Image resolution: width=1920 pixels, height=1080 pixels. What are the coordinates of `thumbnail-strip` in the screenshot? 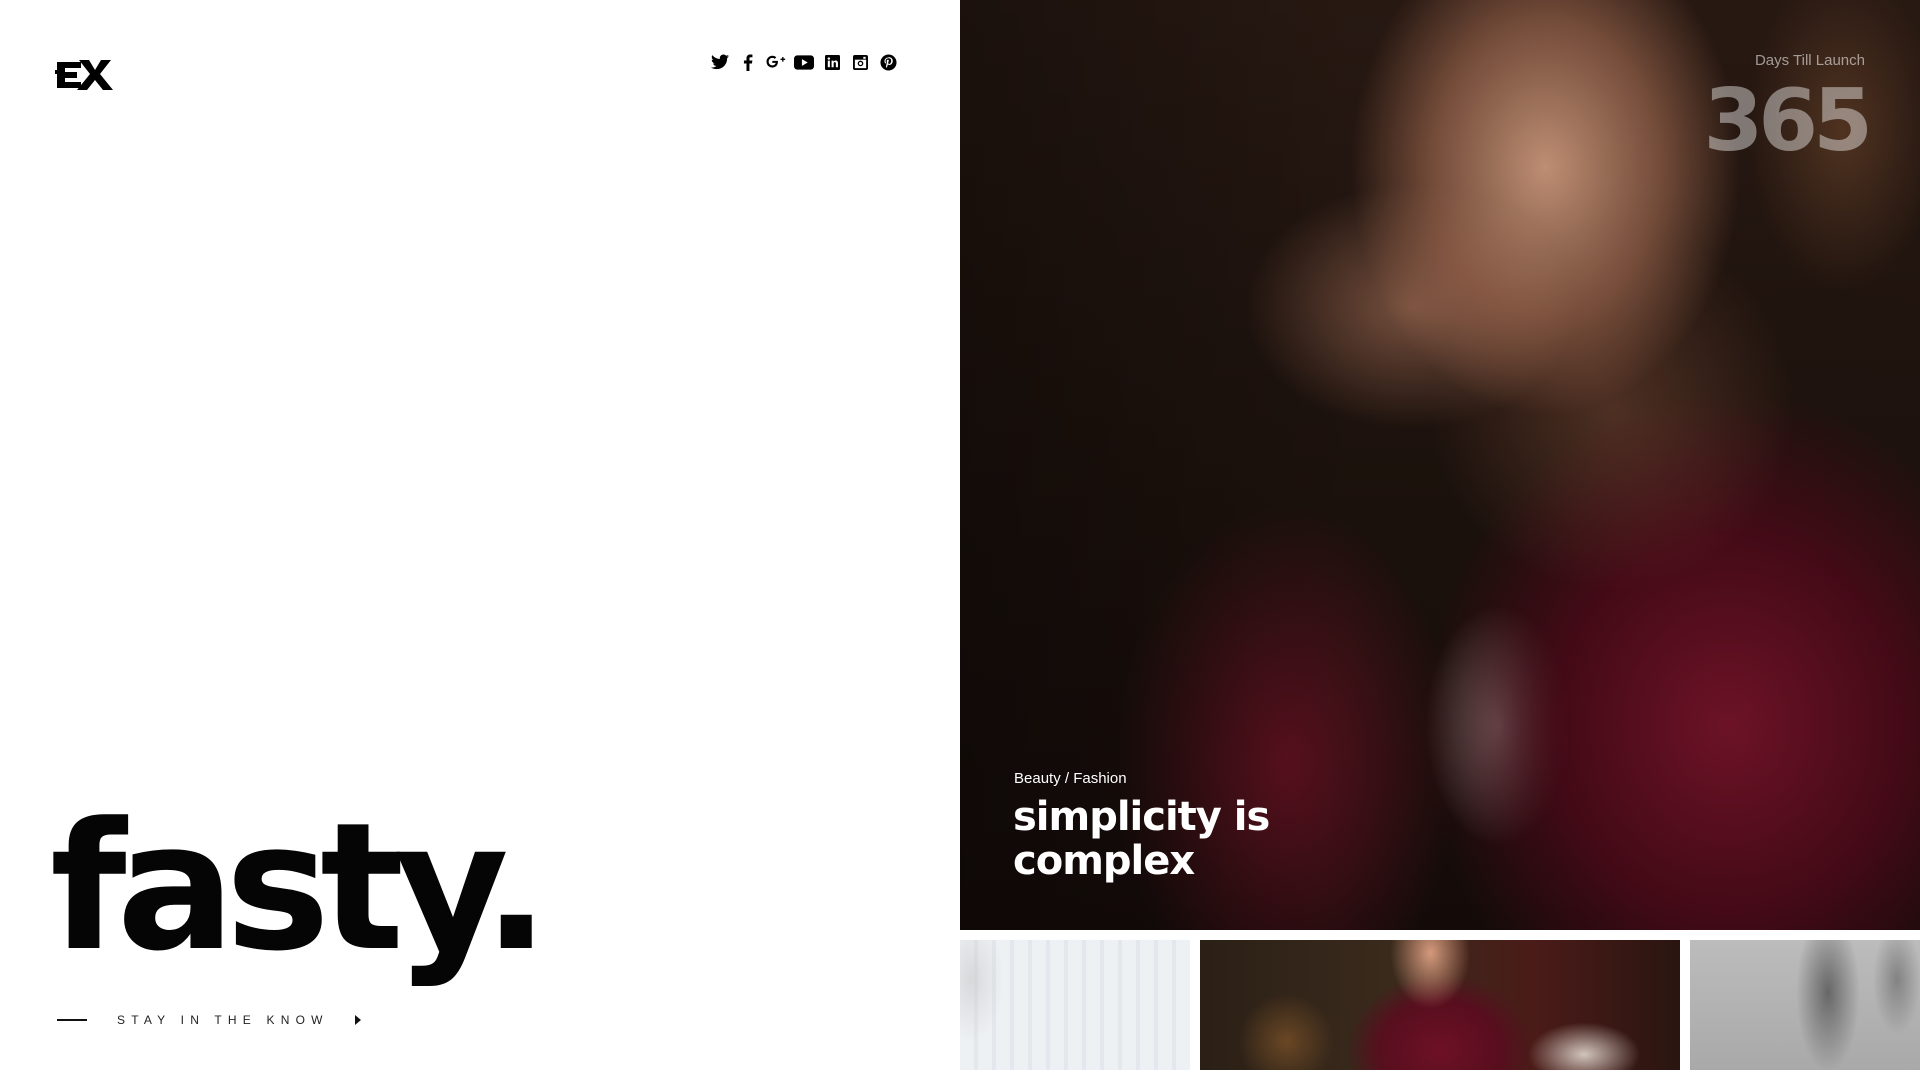 It's located at (1440, 1005).